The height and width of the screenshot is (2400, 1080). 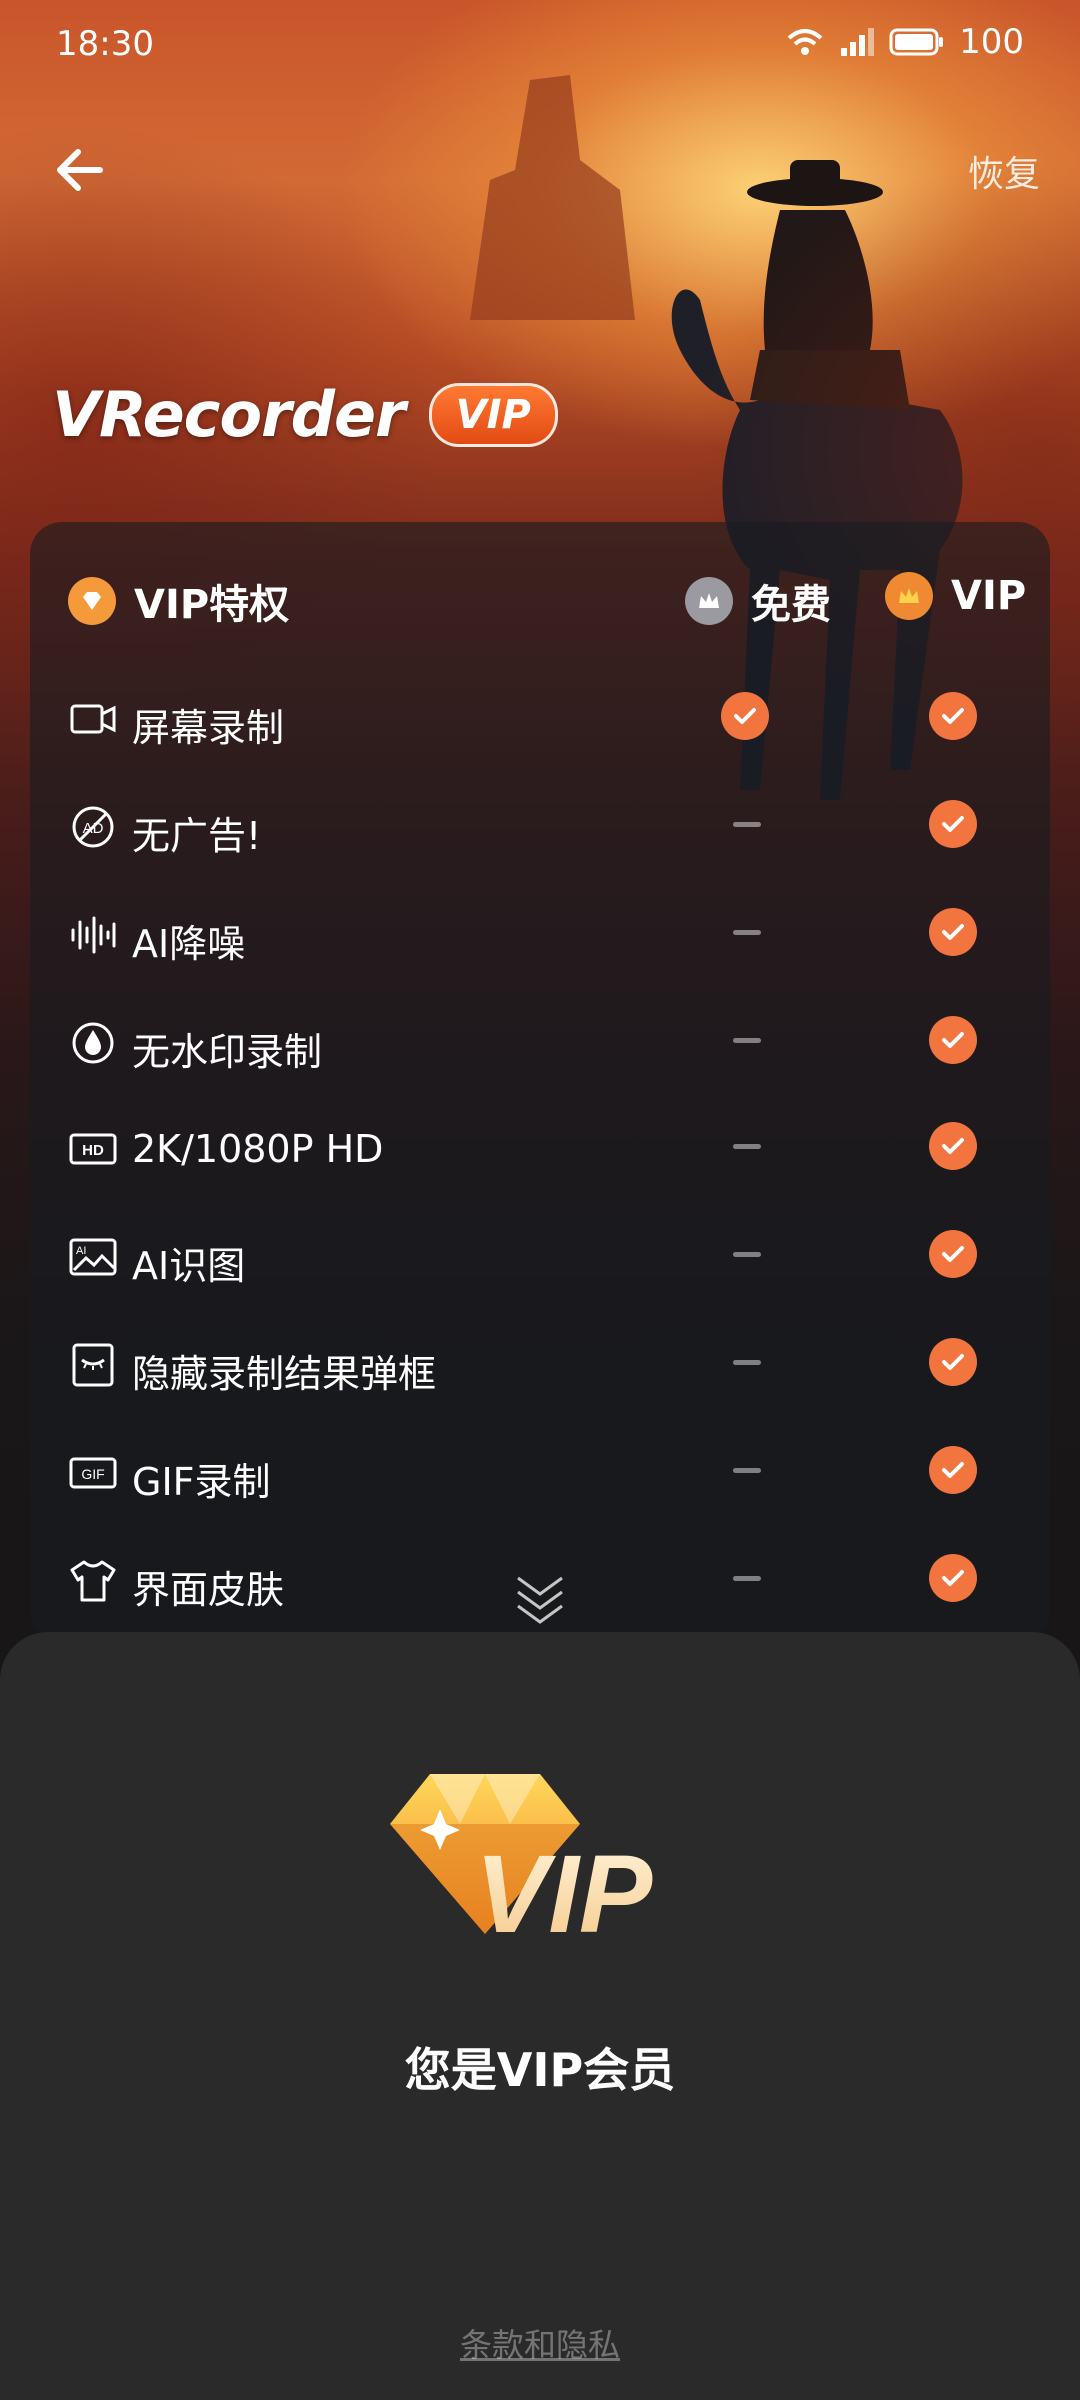 I want to click on tshirt-icon, so click(x=93, y=1581).